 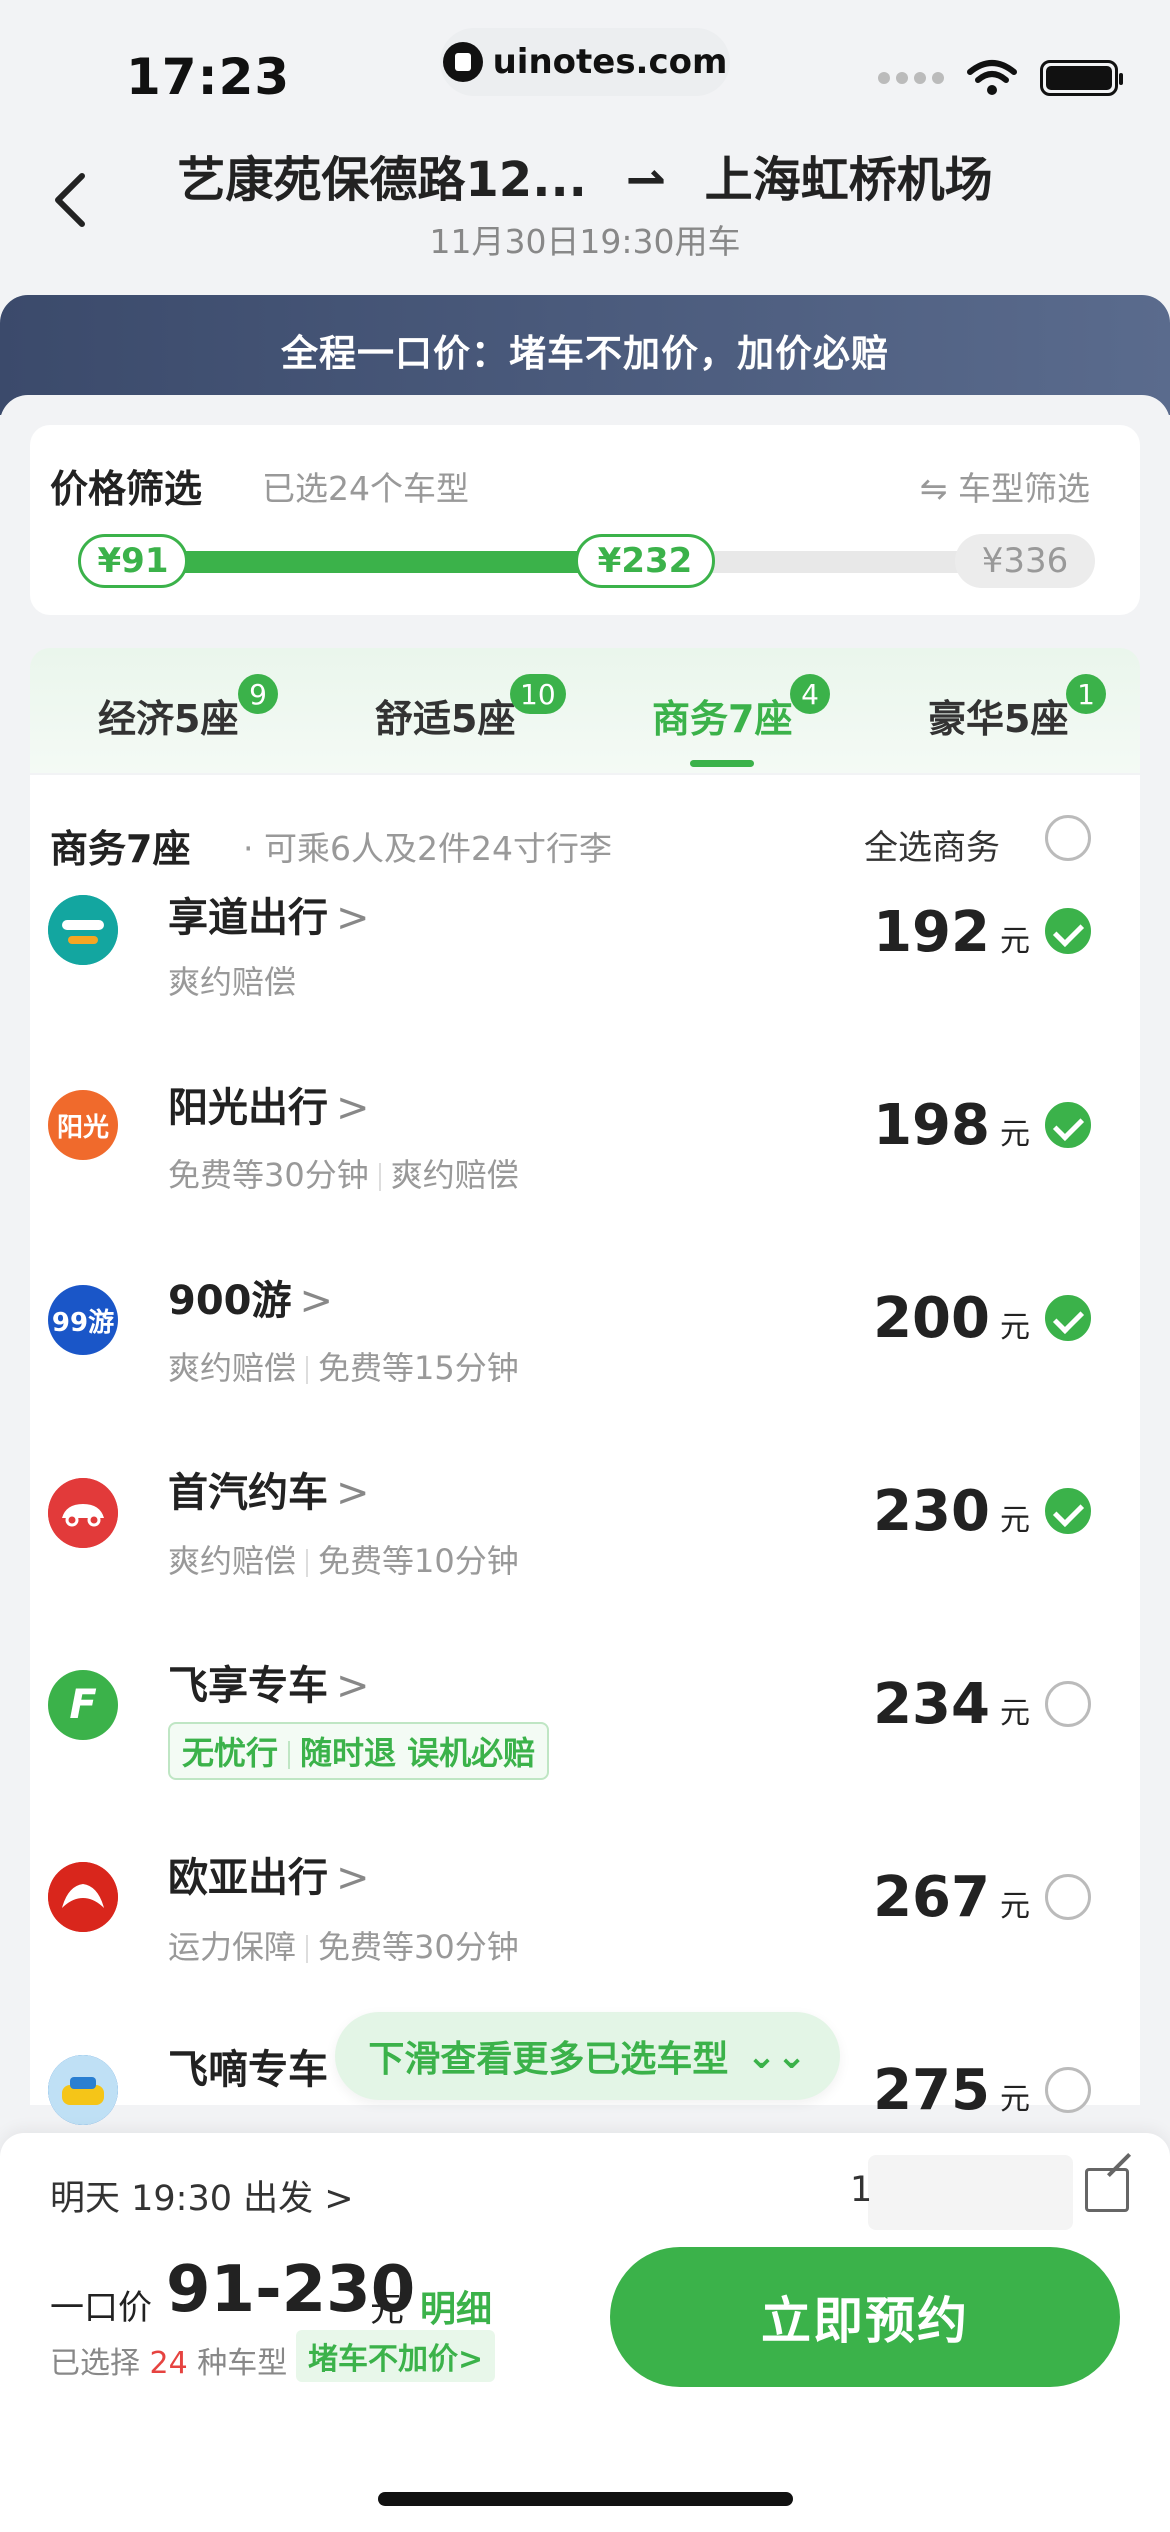 I want to click on provider-name: 900游 >, so click(x=250, y=1297).